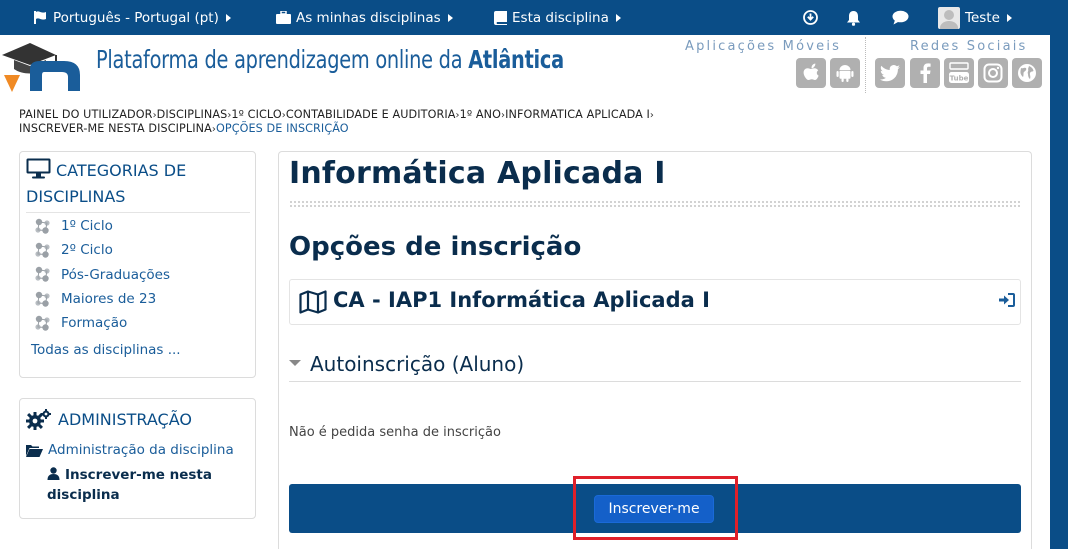 This screenshot has width=1068, height=549. Describe the element at coordinates (969, 46) in the screenshot. I see `social-networks-label: Redes Sociais` at that location.